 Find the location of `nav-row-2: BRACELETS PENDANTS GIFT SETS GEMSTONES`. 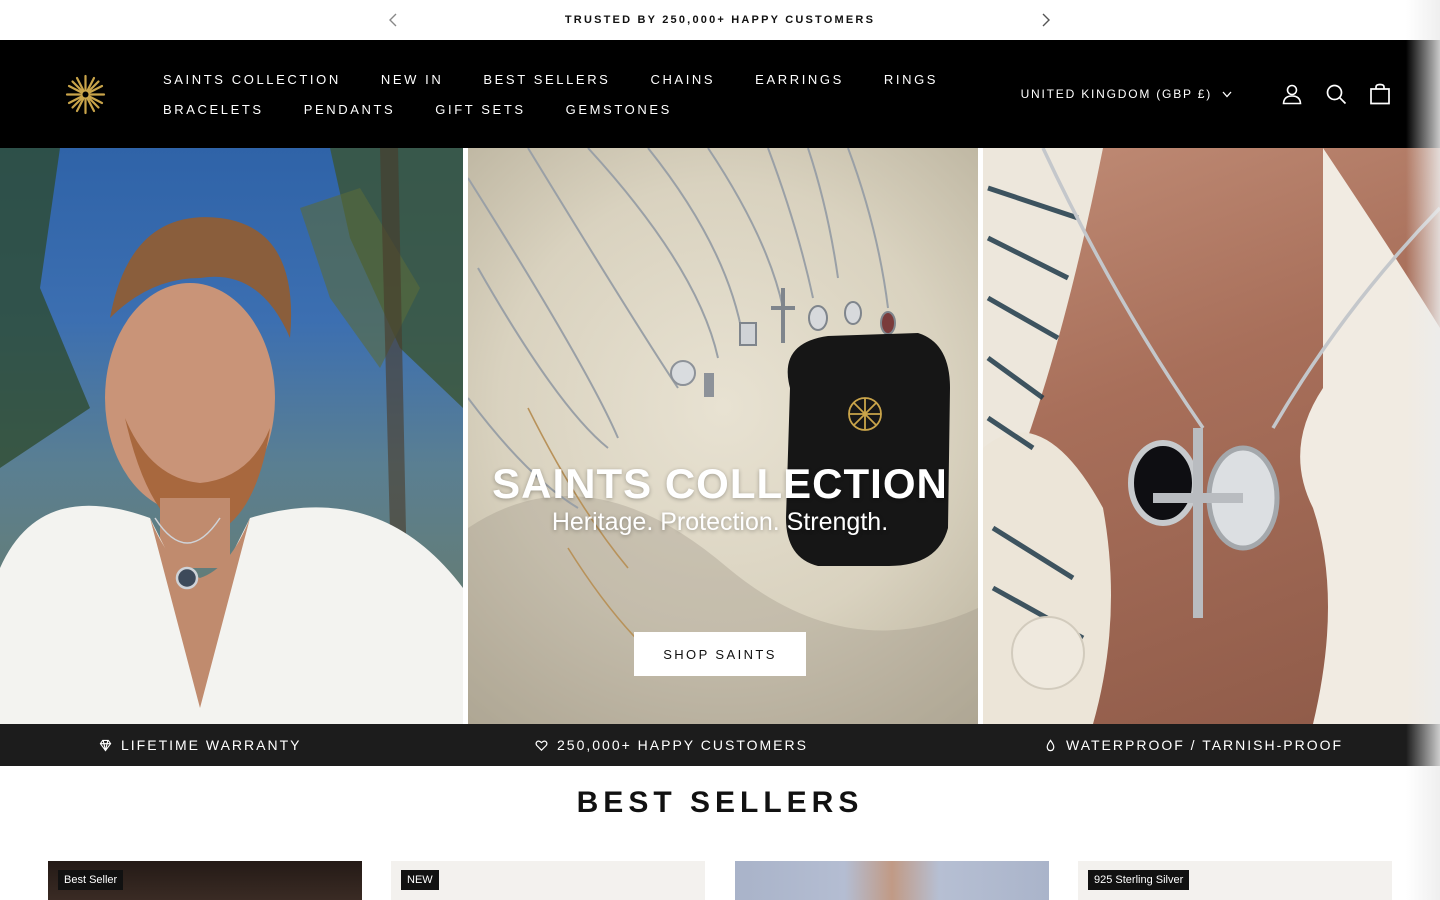

nav-row-2: BRACELETS PENDANTS GIFT SETS GEMSTONES is located at coordinates (563, 109).